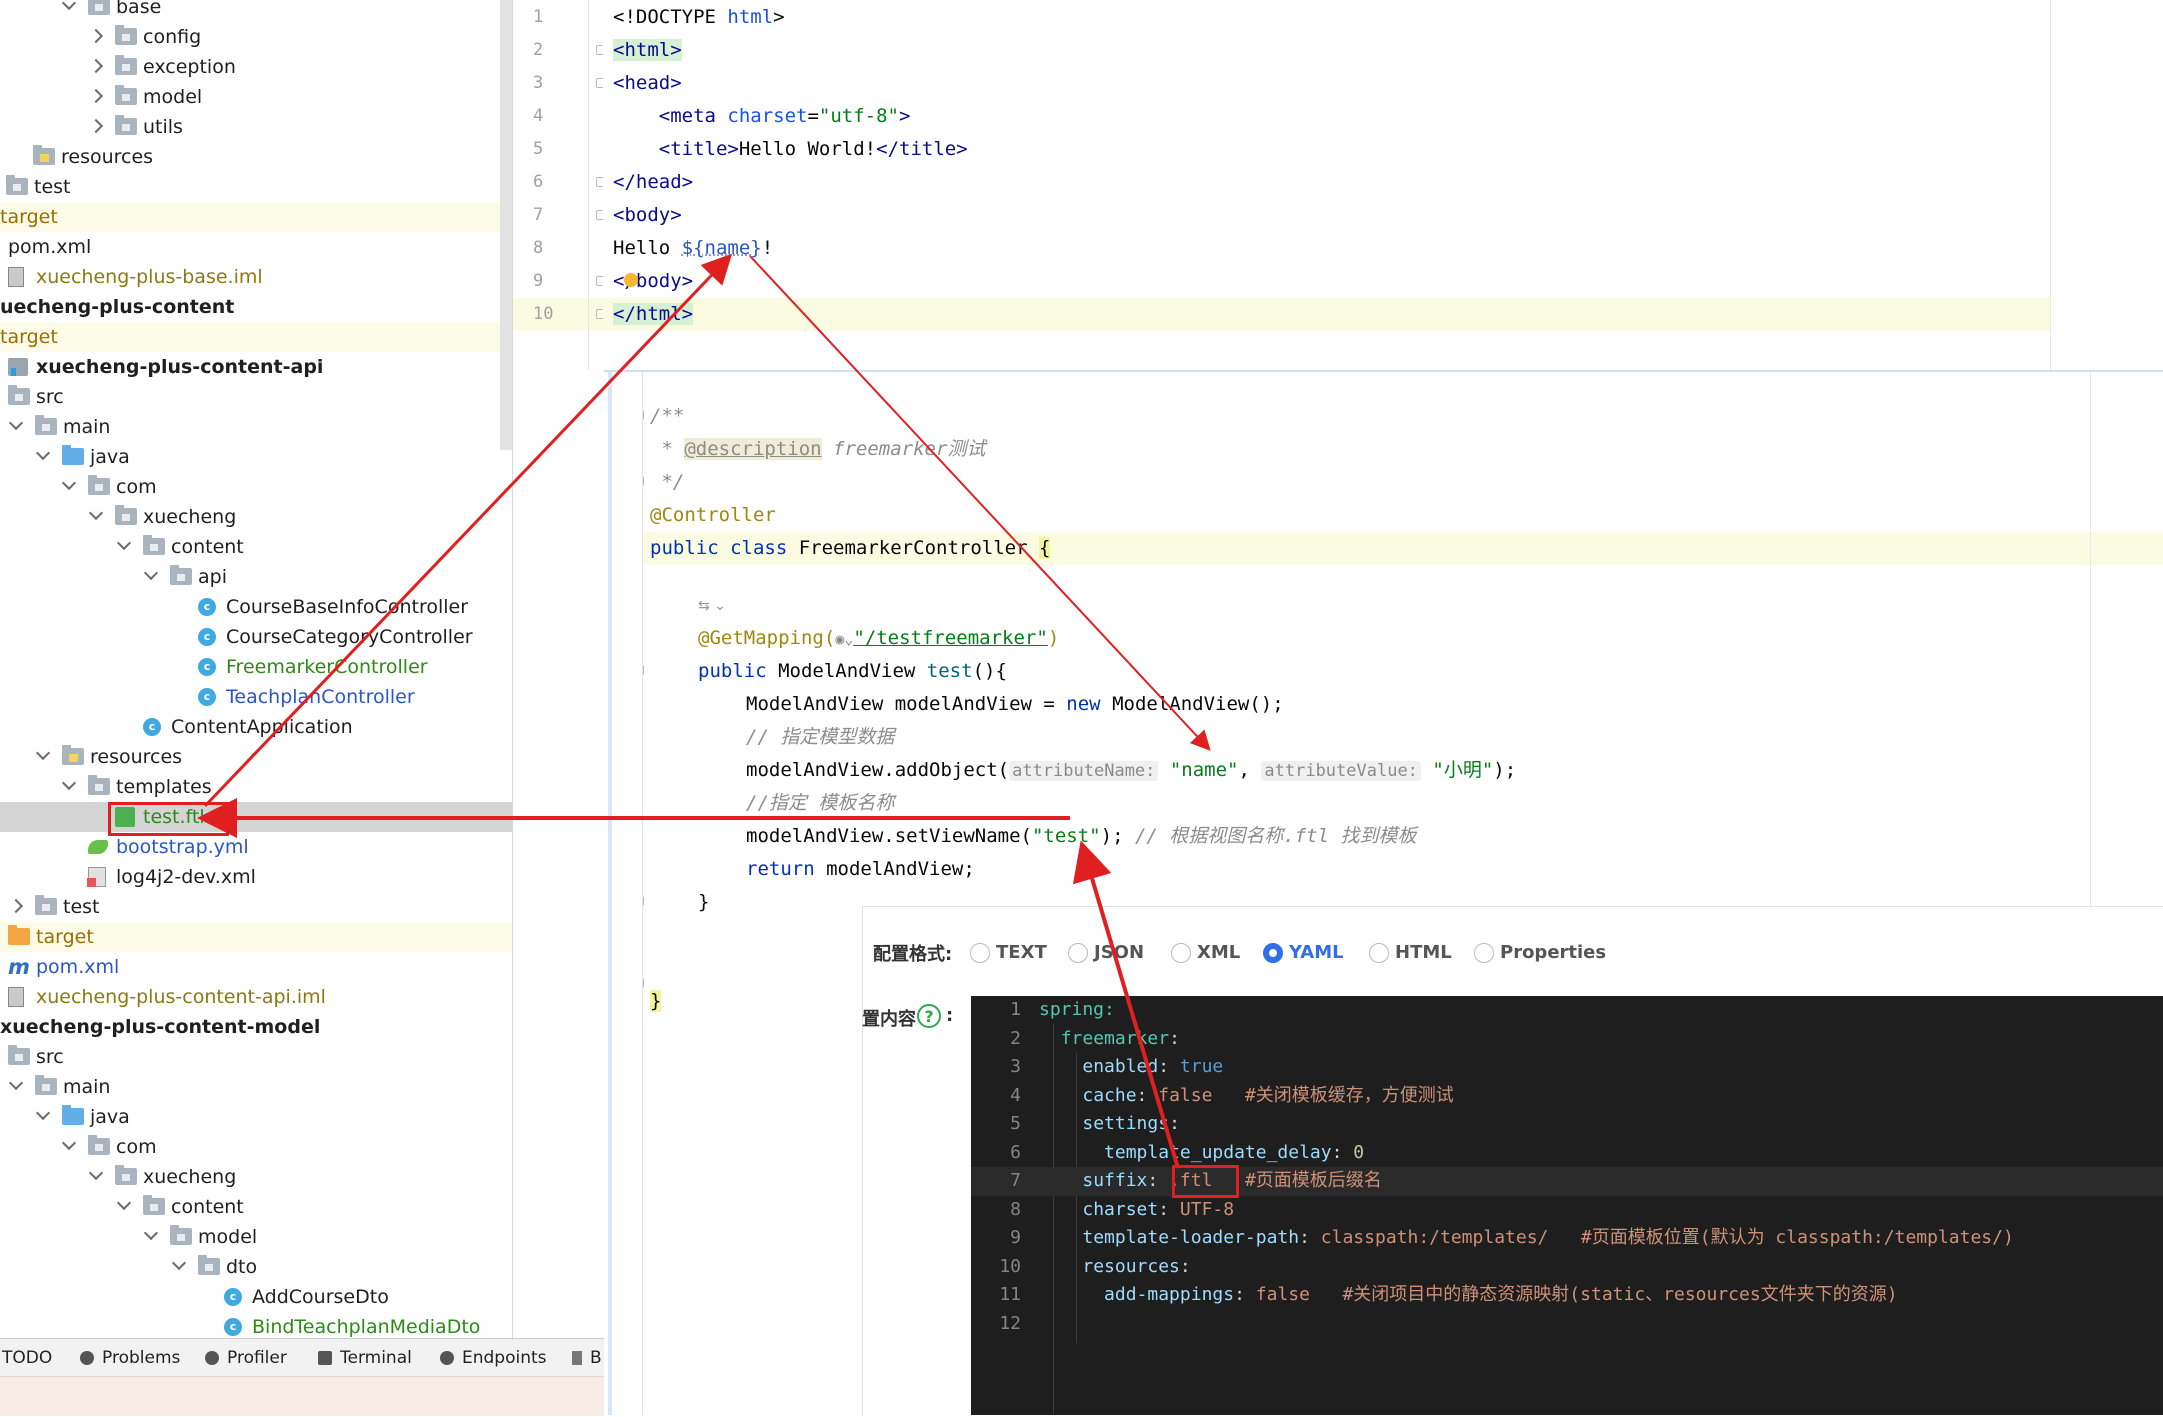 This screenshot has height=1417, width=2163. What do you see at coordinates (246, 1358) in the screenshot?
I see `profiler-tab: Profiler` at bounding box center [246, 1358].